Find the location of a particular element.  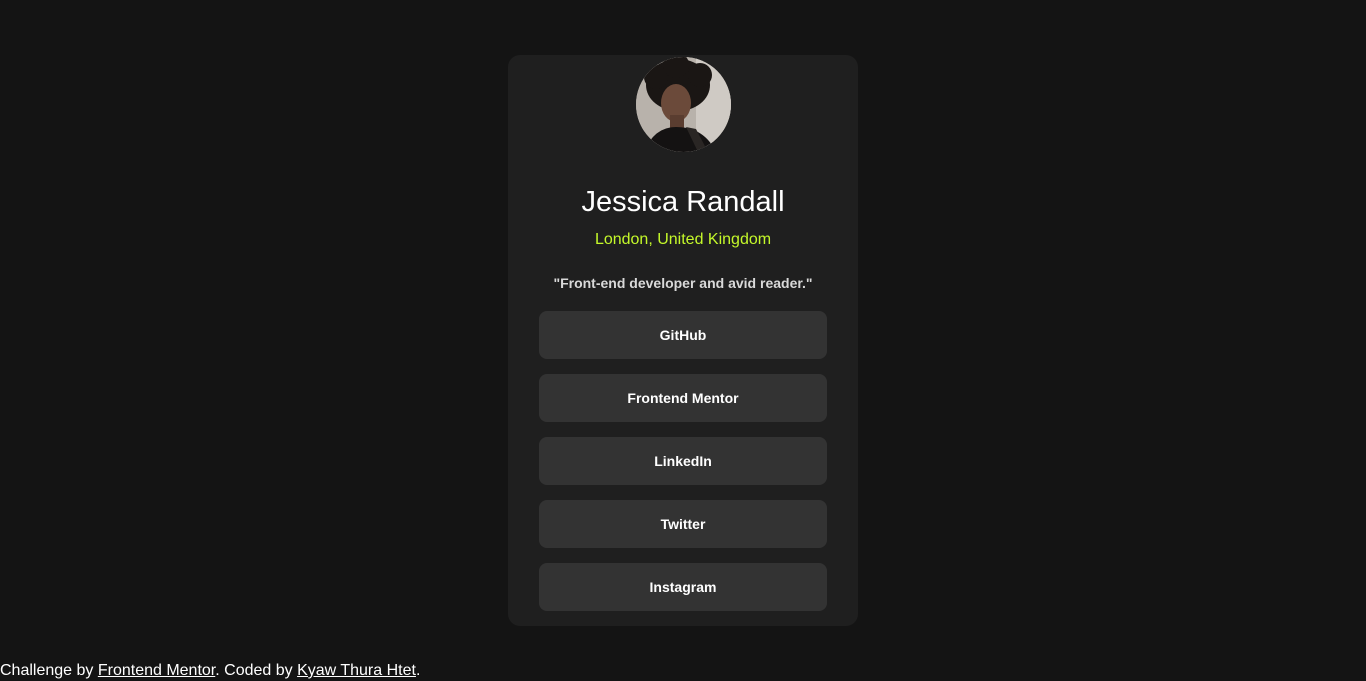

attribution-prefix: Challenge by is located at coordinates (49, 670).